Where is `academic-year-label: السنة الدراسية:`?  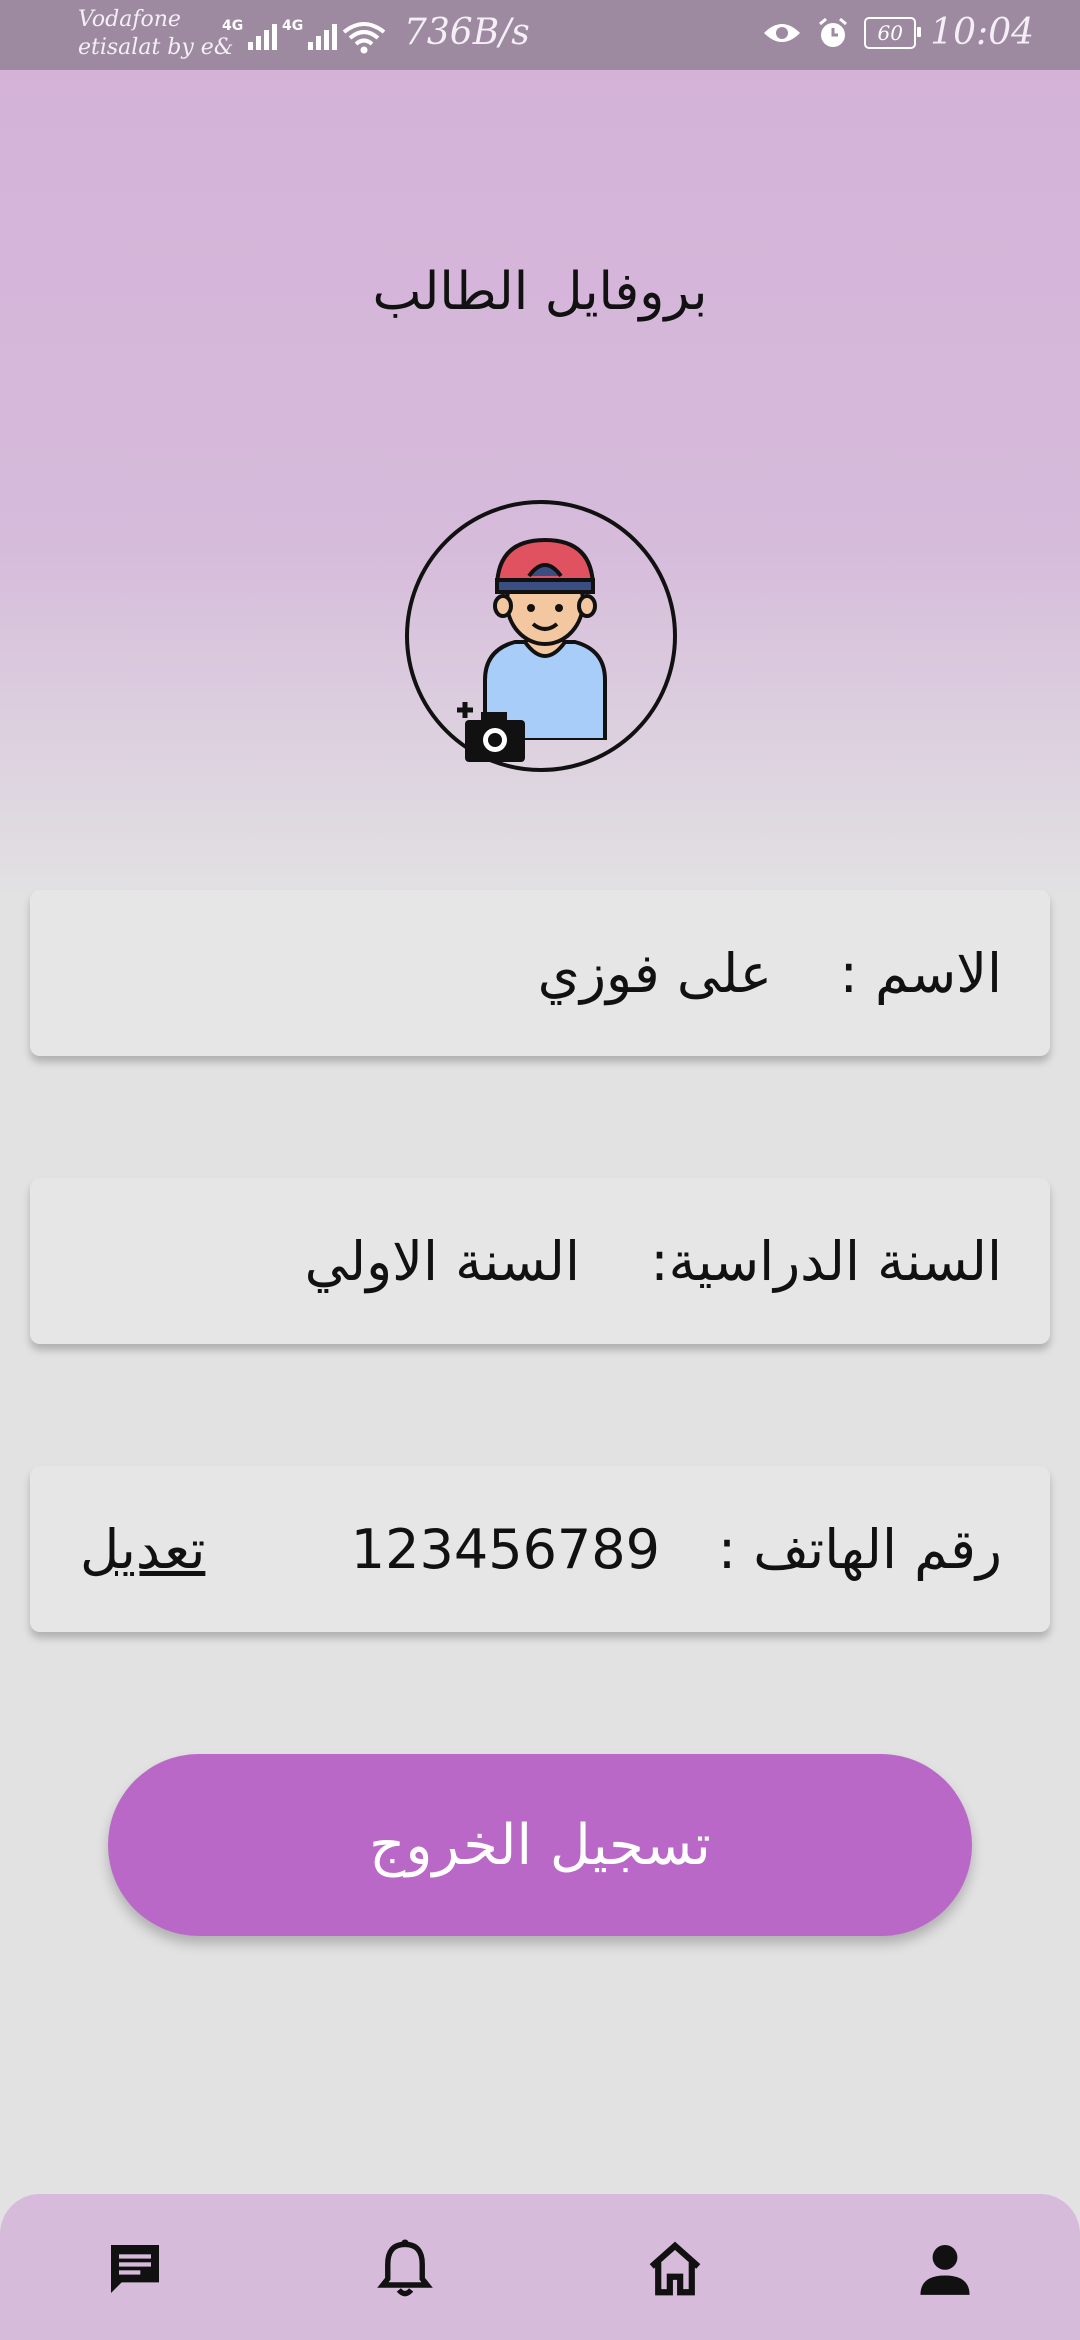
academic-year-label: السنة الدراسية: is located at coordinates (826, 1261).